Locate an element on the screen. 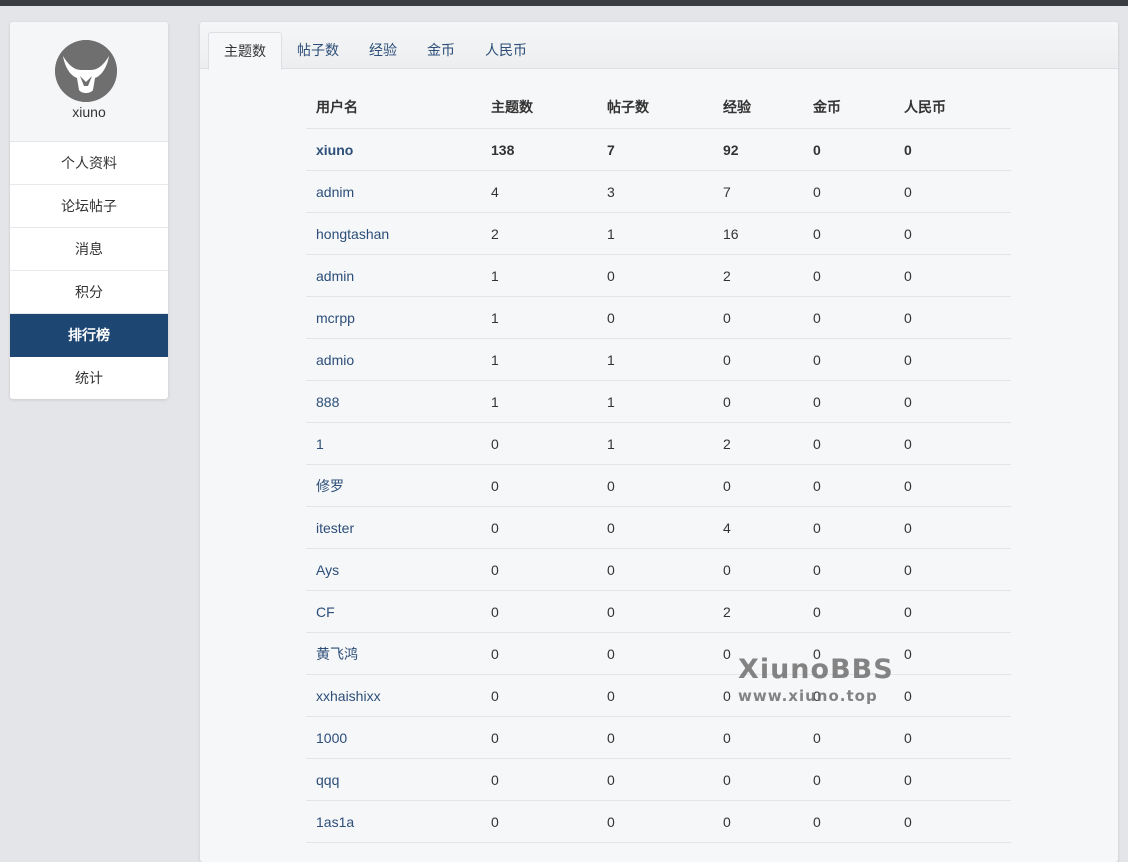  cell-experience: 92 is located at coordinates (758, 149).